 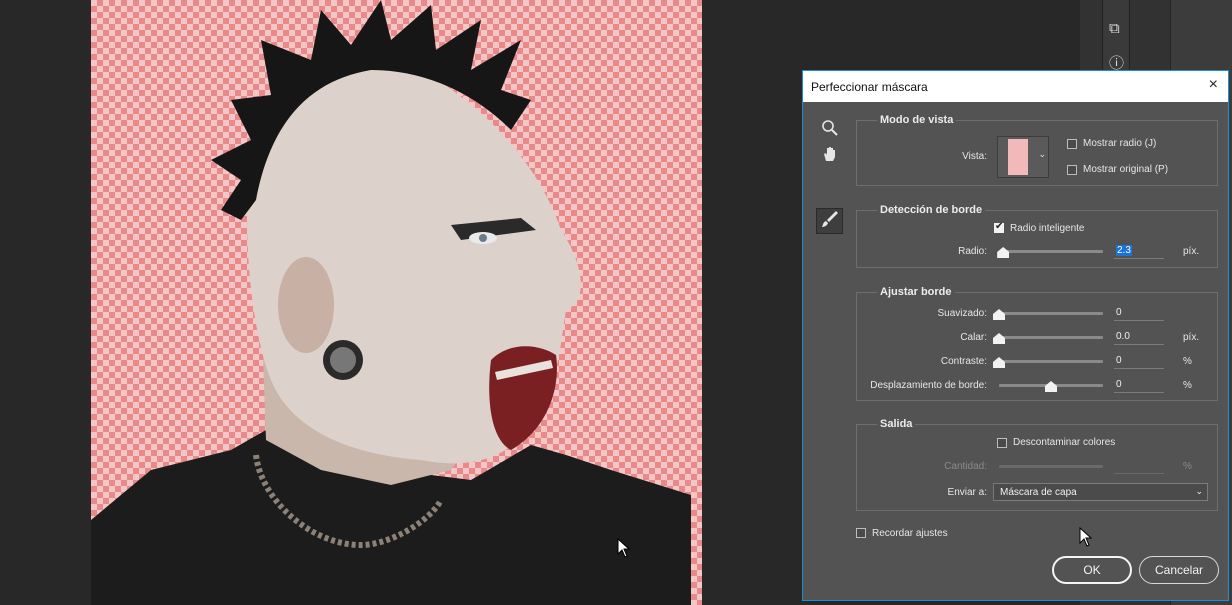 I want to click on remember-settings-checkbox, so click(x=861, y=533).